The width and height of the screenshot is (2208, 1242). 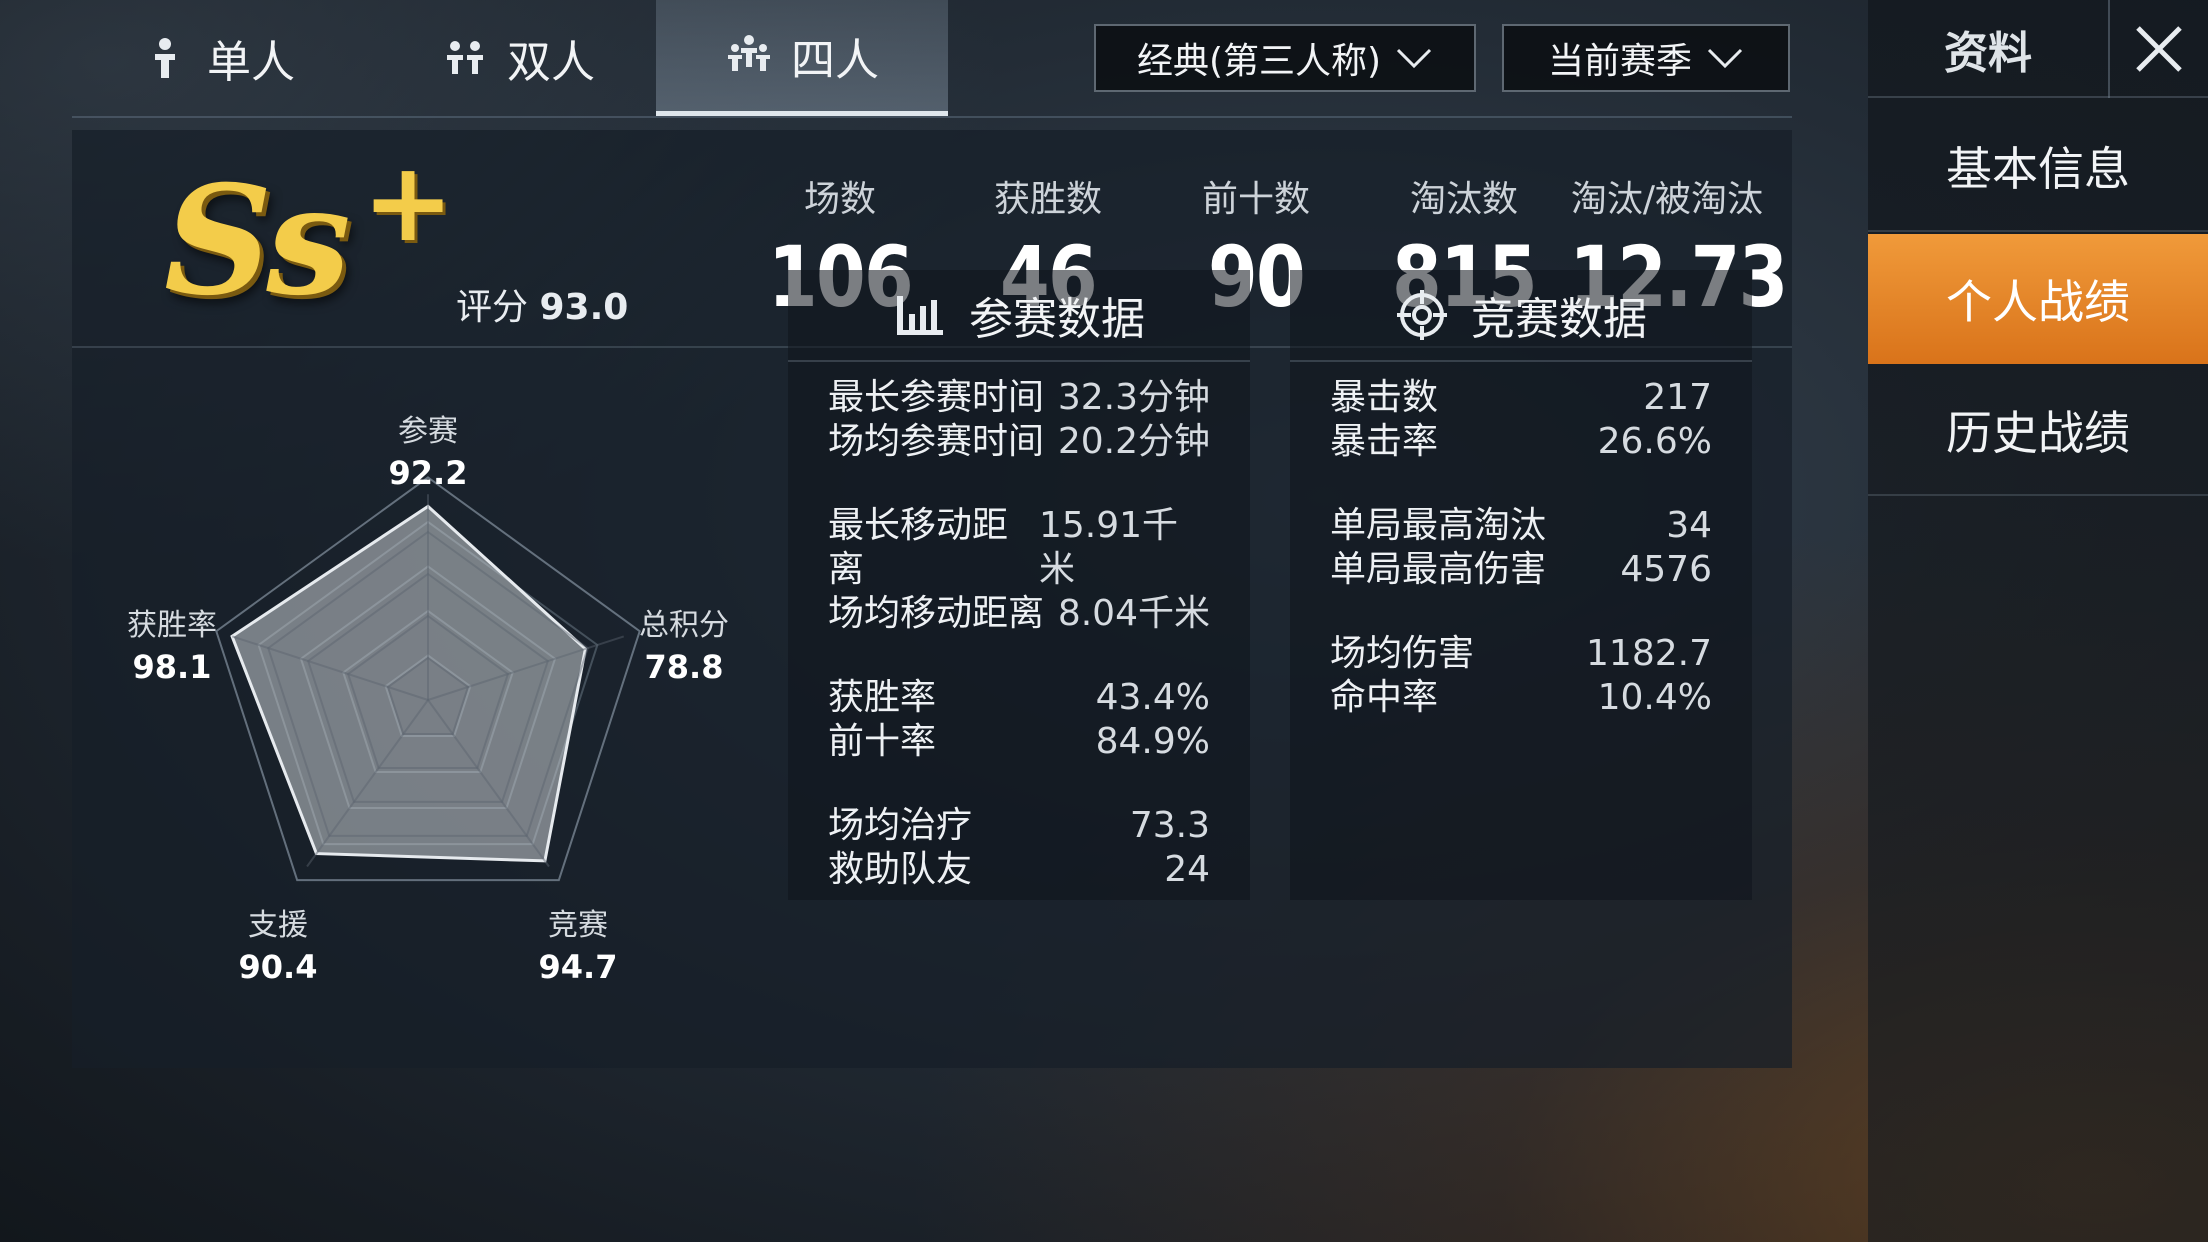 I want to click on sidebar-item-label: 历史战绩, so click(x=2038, y=433).